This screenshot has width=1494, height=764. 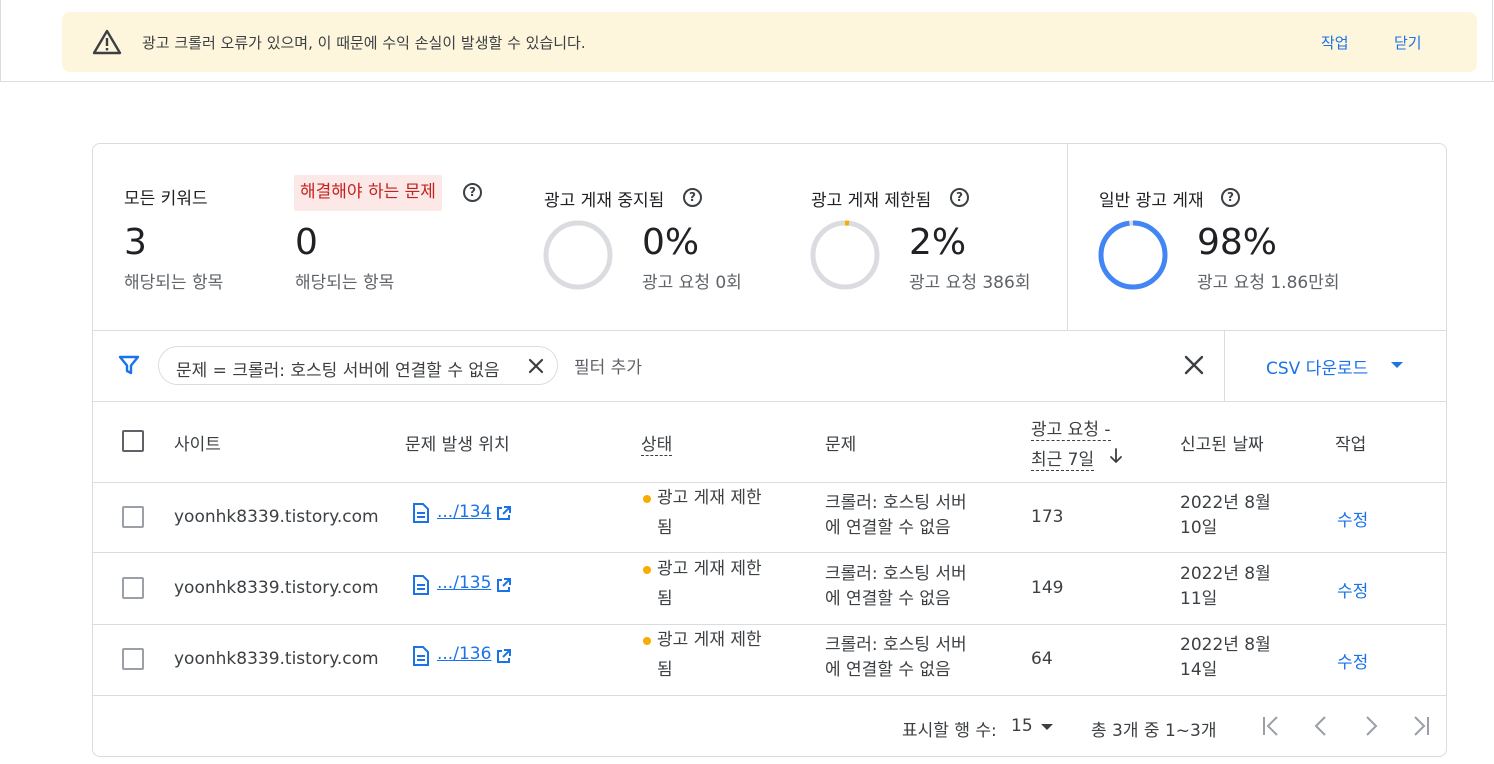 What do you see at coordinates (1222, 442) in the screenshot?
I see `header-reported: 신고된 날짜` at bounding box center [1222, 442].